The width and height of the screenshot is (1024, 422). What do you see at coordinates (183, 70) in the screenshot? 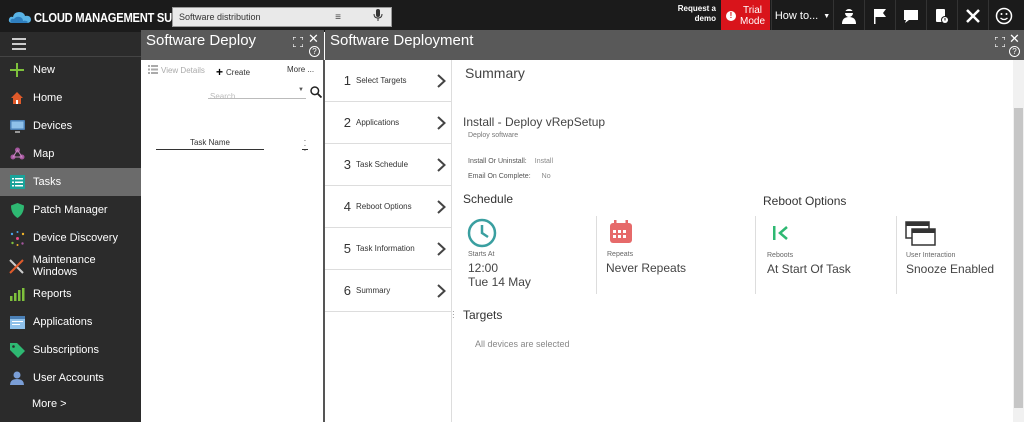
I see `view-details-label: View Details` at bounding box center [183, 70].